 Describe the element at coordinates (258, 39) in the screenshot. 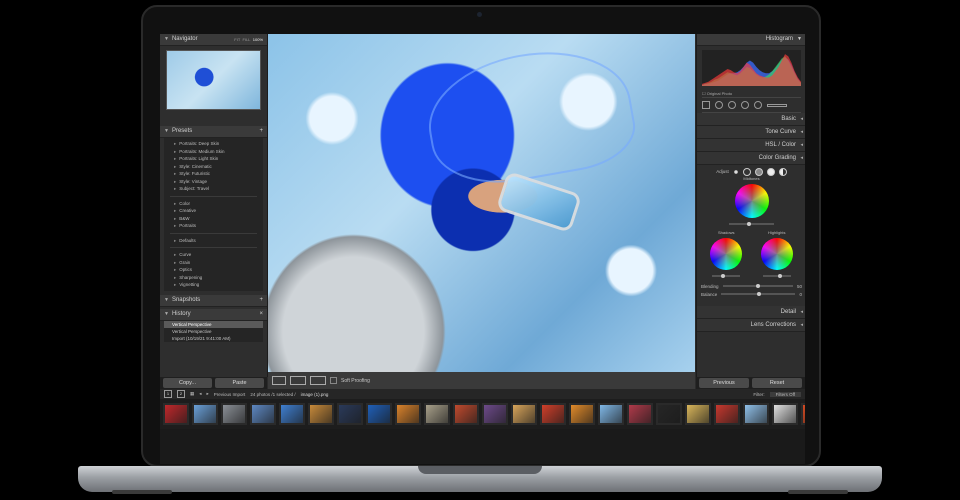

I see `zoom-100: 100%` at that location.